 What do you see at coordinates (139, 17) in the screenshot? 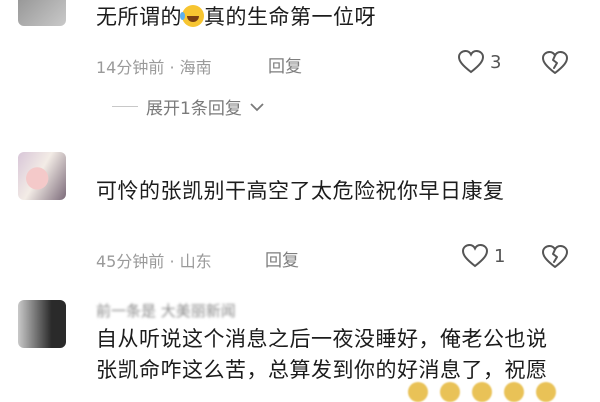
I see `comment-text-part: 无所谓的` at bounding box center [139, 17].